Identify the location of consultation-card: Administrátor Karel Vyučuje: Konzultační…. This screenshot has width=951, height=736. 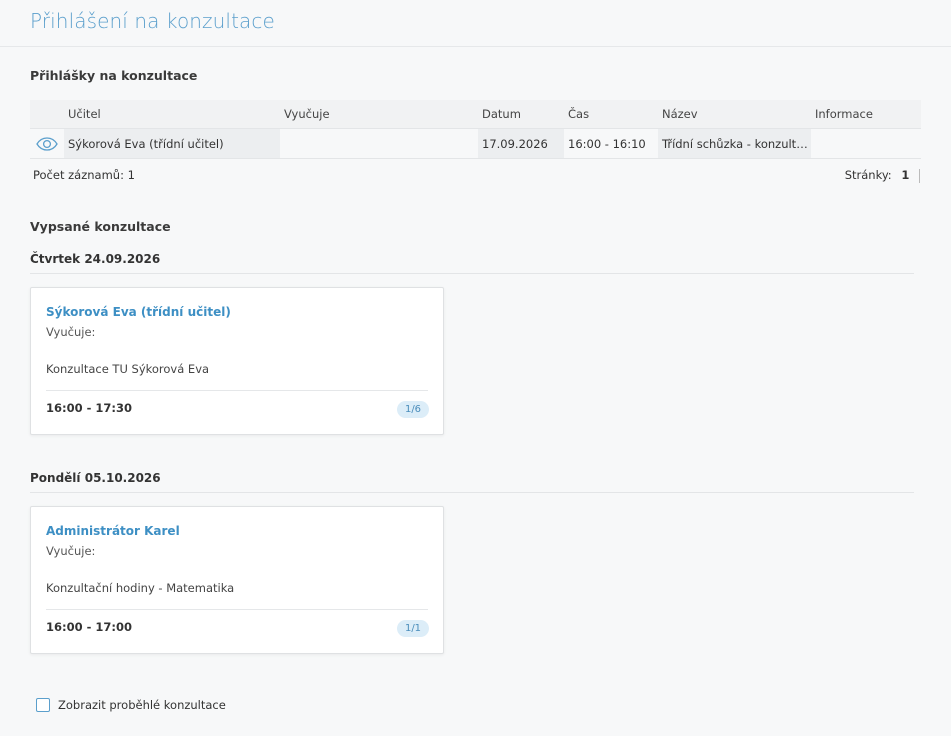
(237, 580).